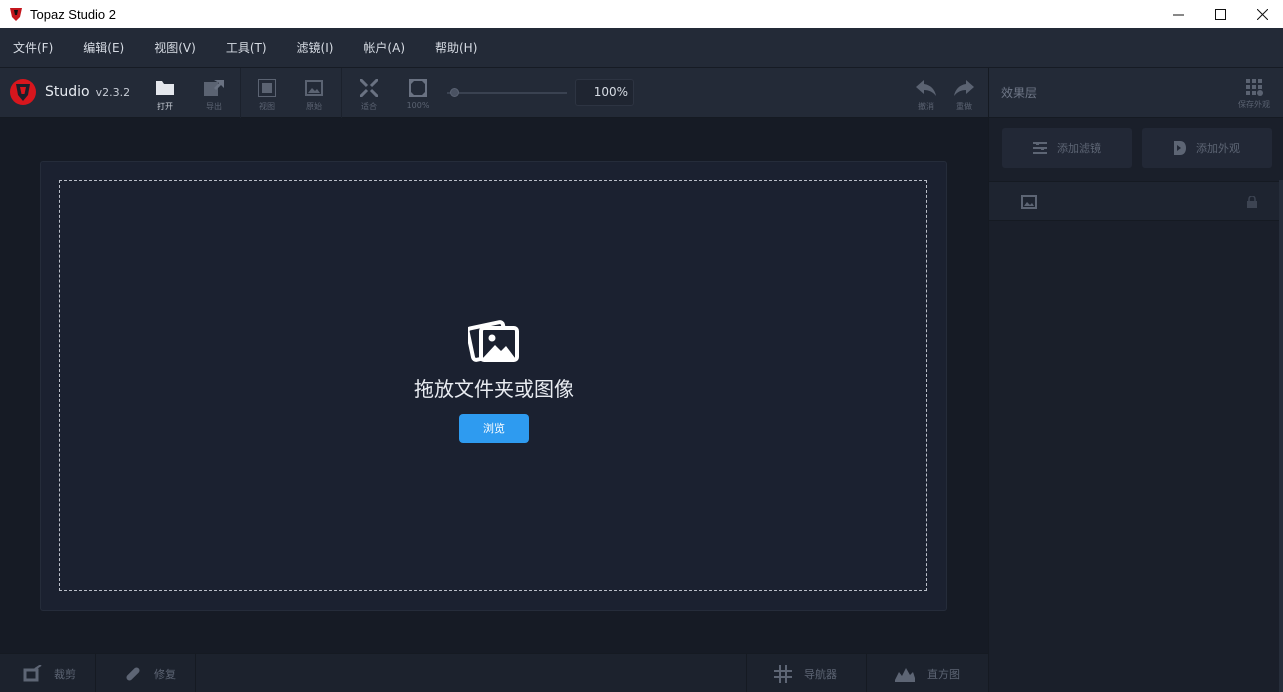 This screenshot has height=692, width=1283. Describe the element at coordinates (494, 389) in the screenshot. I see `drop-instructions: 拖放文件夹或图像` at that location.